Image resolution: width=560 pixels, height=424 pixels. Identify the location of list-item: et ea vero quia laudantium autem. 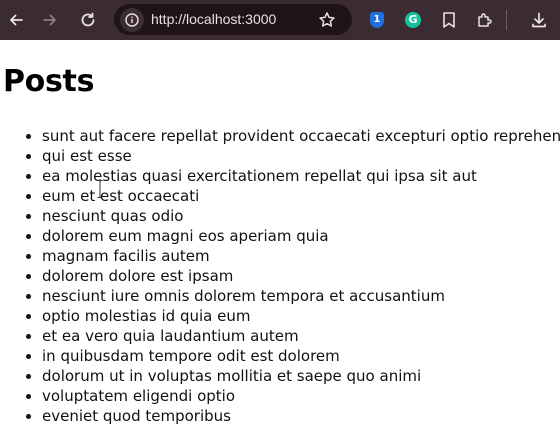
(293, 336).